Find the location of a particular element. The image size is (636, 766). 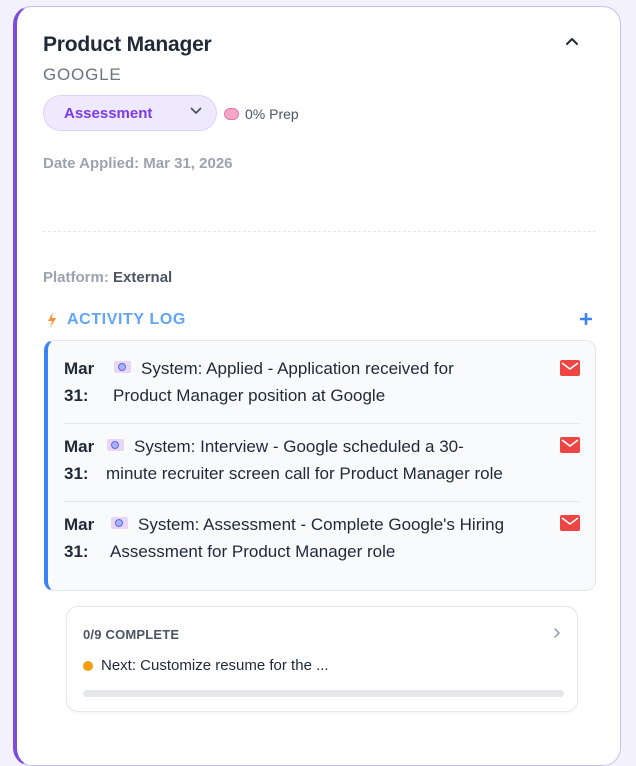

add-activity-button is located at coordinates (586, 319).